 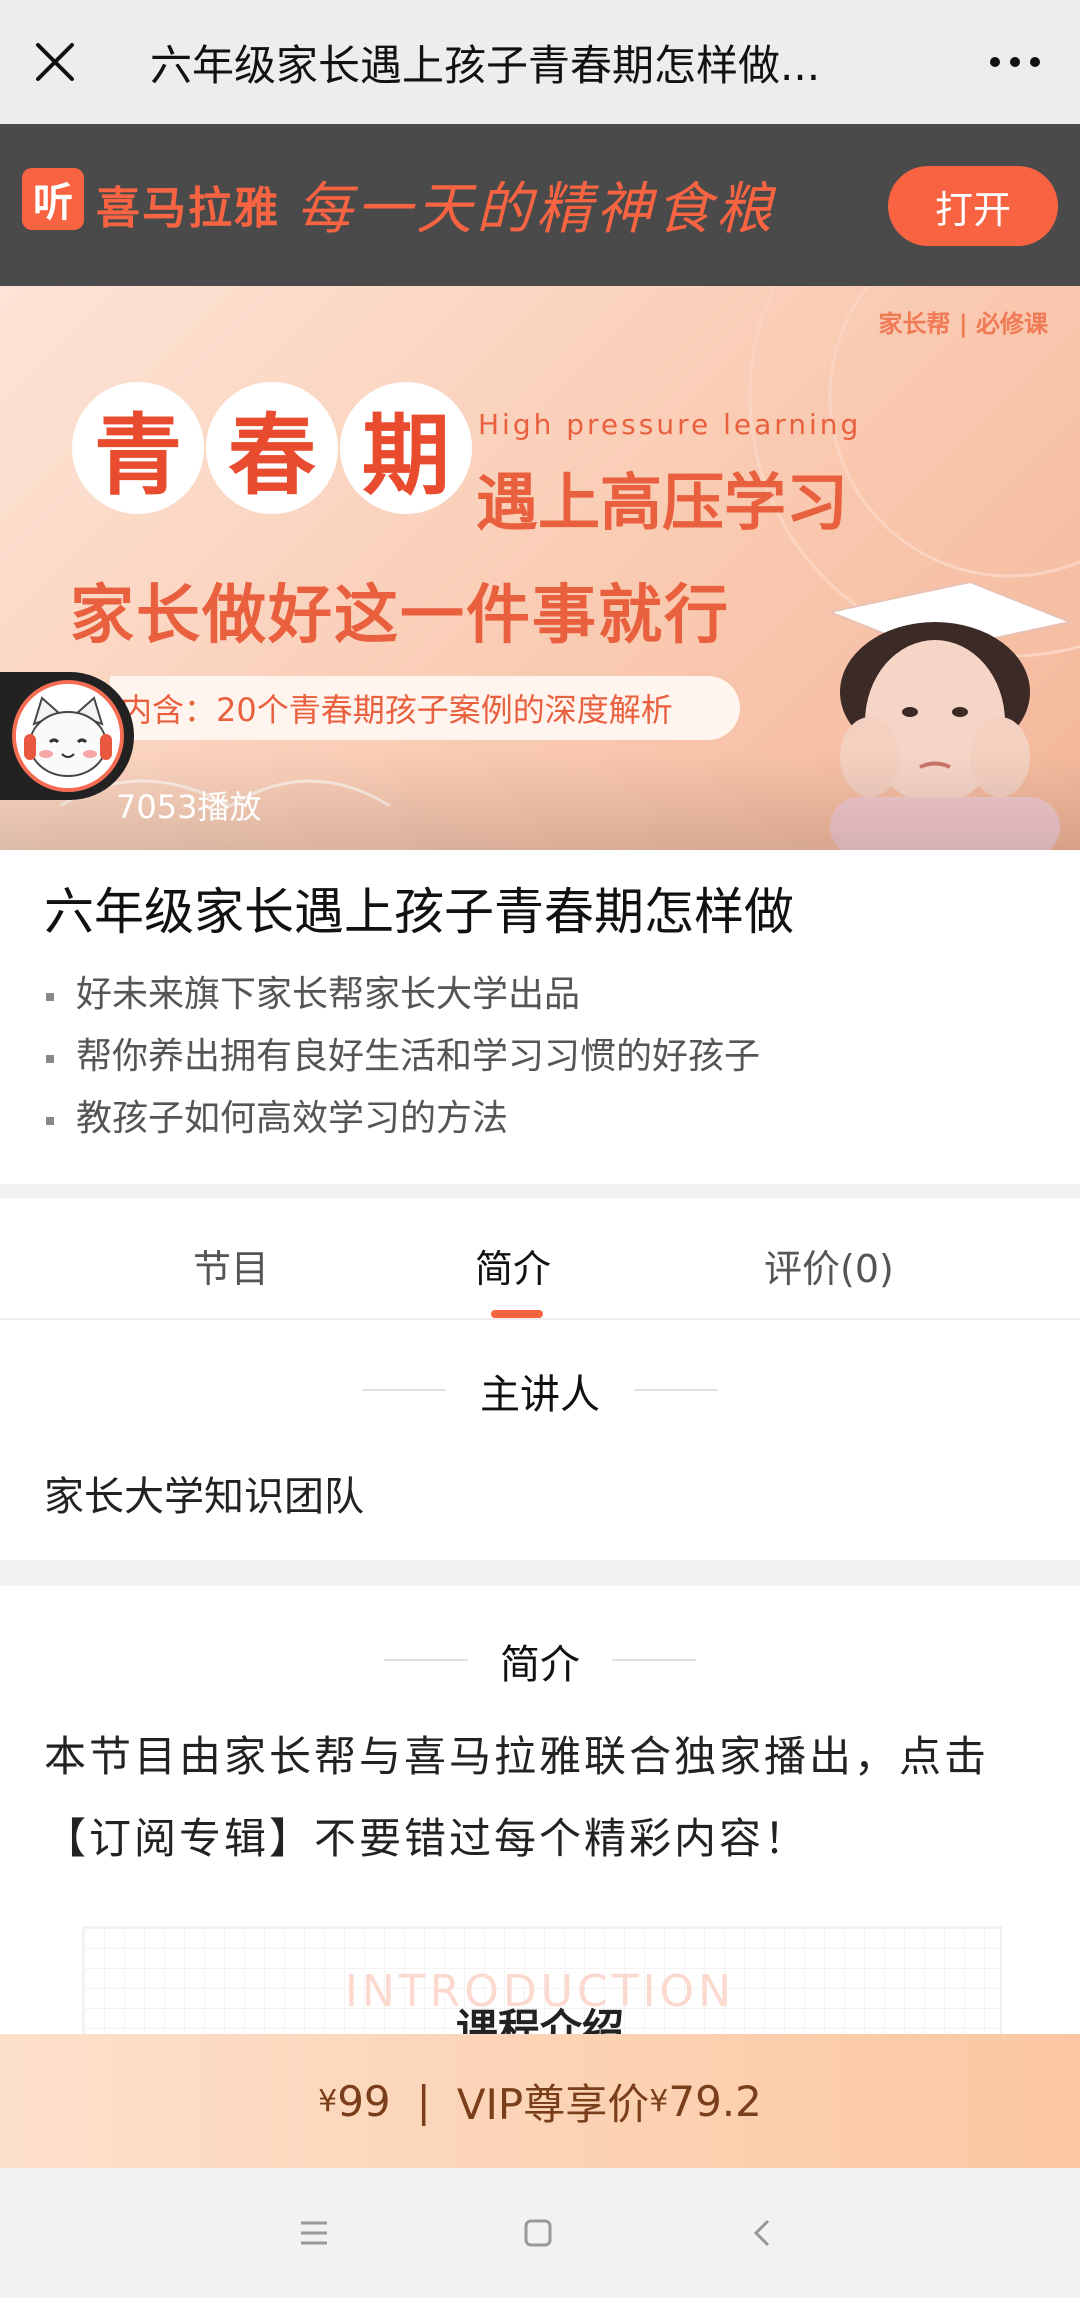 I want to click on intro-card-heading: 课程介绍, so click(x=539, y=2020).